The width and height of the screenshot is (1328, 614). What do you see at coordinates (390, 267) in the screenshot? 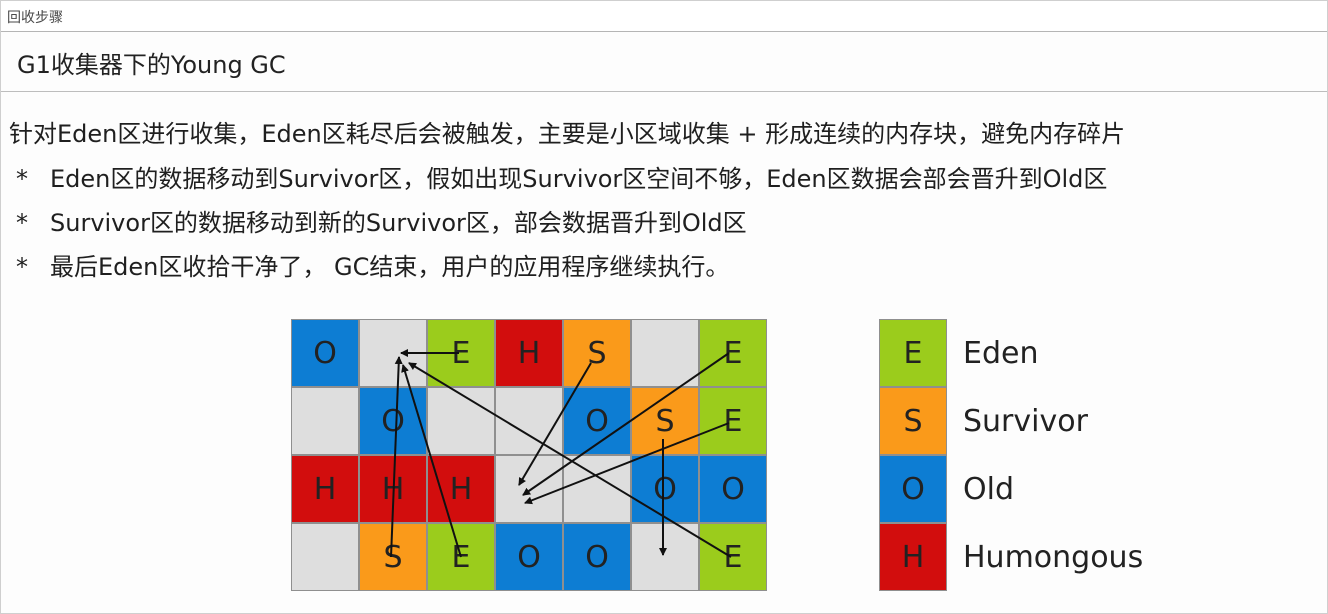
I see `bullet-text: 最后Eden区收拾干净了， GC结束，用户的应用程序继续执行。` at bounding box center [390, 267].